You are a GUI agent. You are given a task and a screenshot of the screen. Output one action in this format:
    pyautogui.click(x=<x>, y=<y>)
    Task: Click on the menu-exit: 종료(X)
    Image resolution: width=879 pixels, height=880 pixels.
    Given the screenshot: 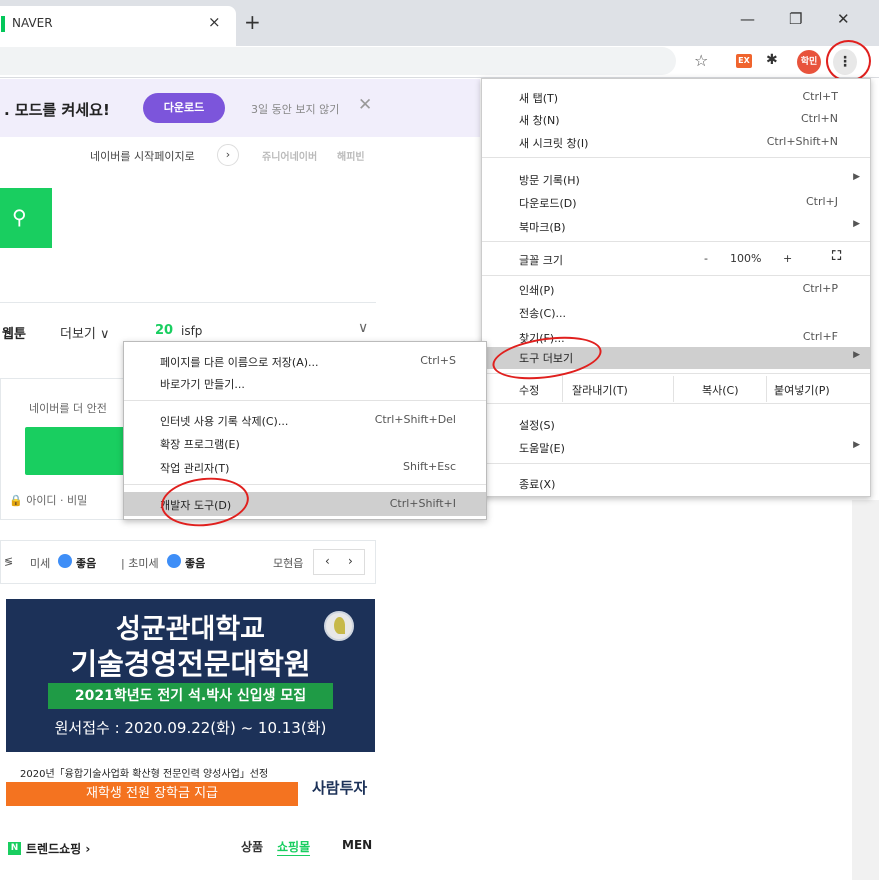 What is the action you would take?
    pyautogui.click(x=676, y=483)
    